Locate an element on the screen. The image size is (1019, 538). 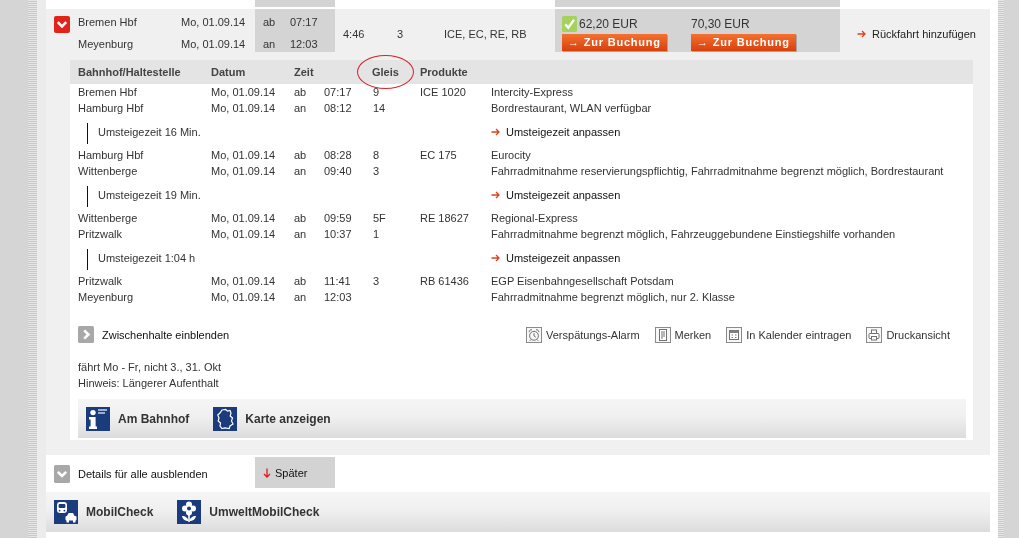
printer-icon is located at coordinates (874, 334).